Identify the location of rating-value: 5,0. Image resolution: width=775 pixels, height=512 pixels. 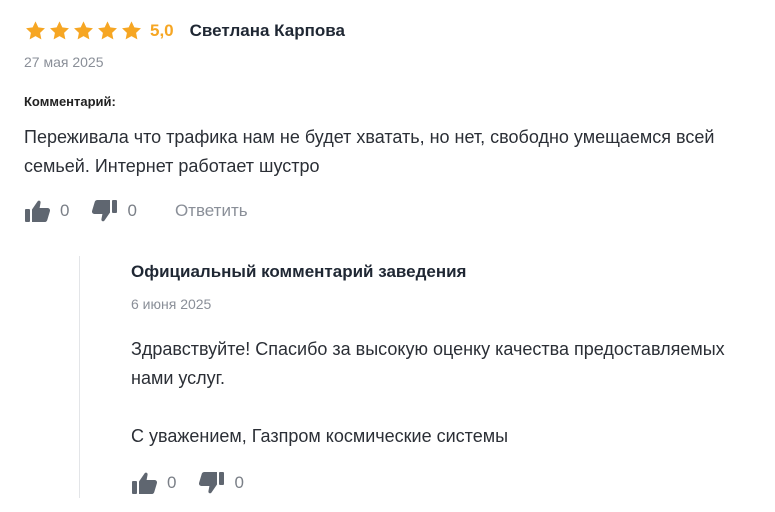
(162, 30).